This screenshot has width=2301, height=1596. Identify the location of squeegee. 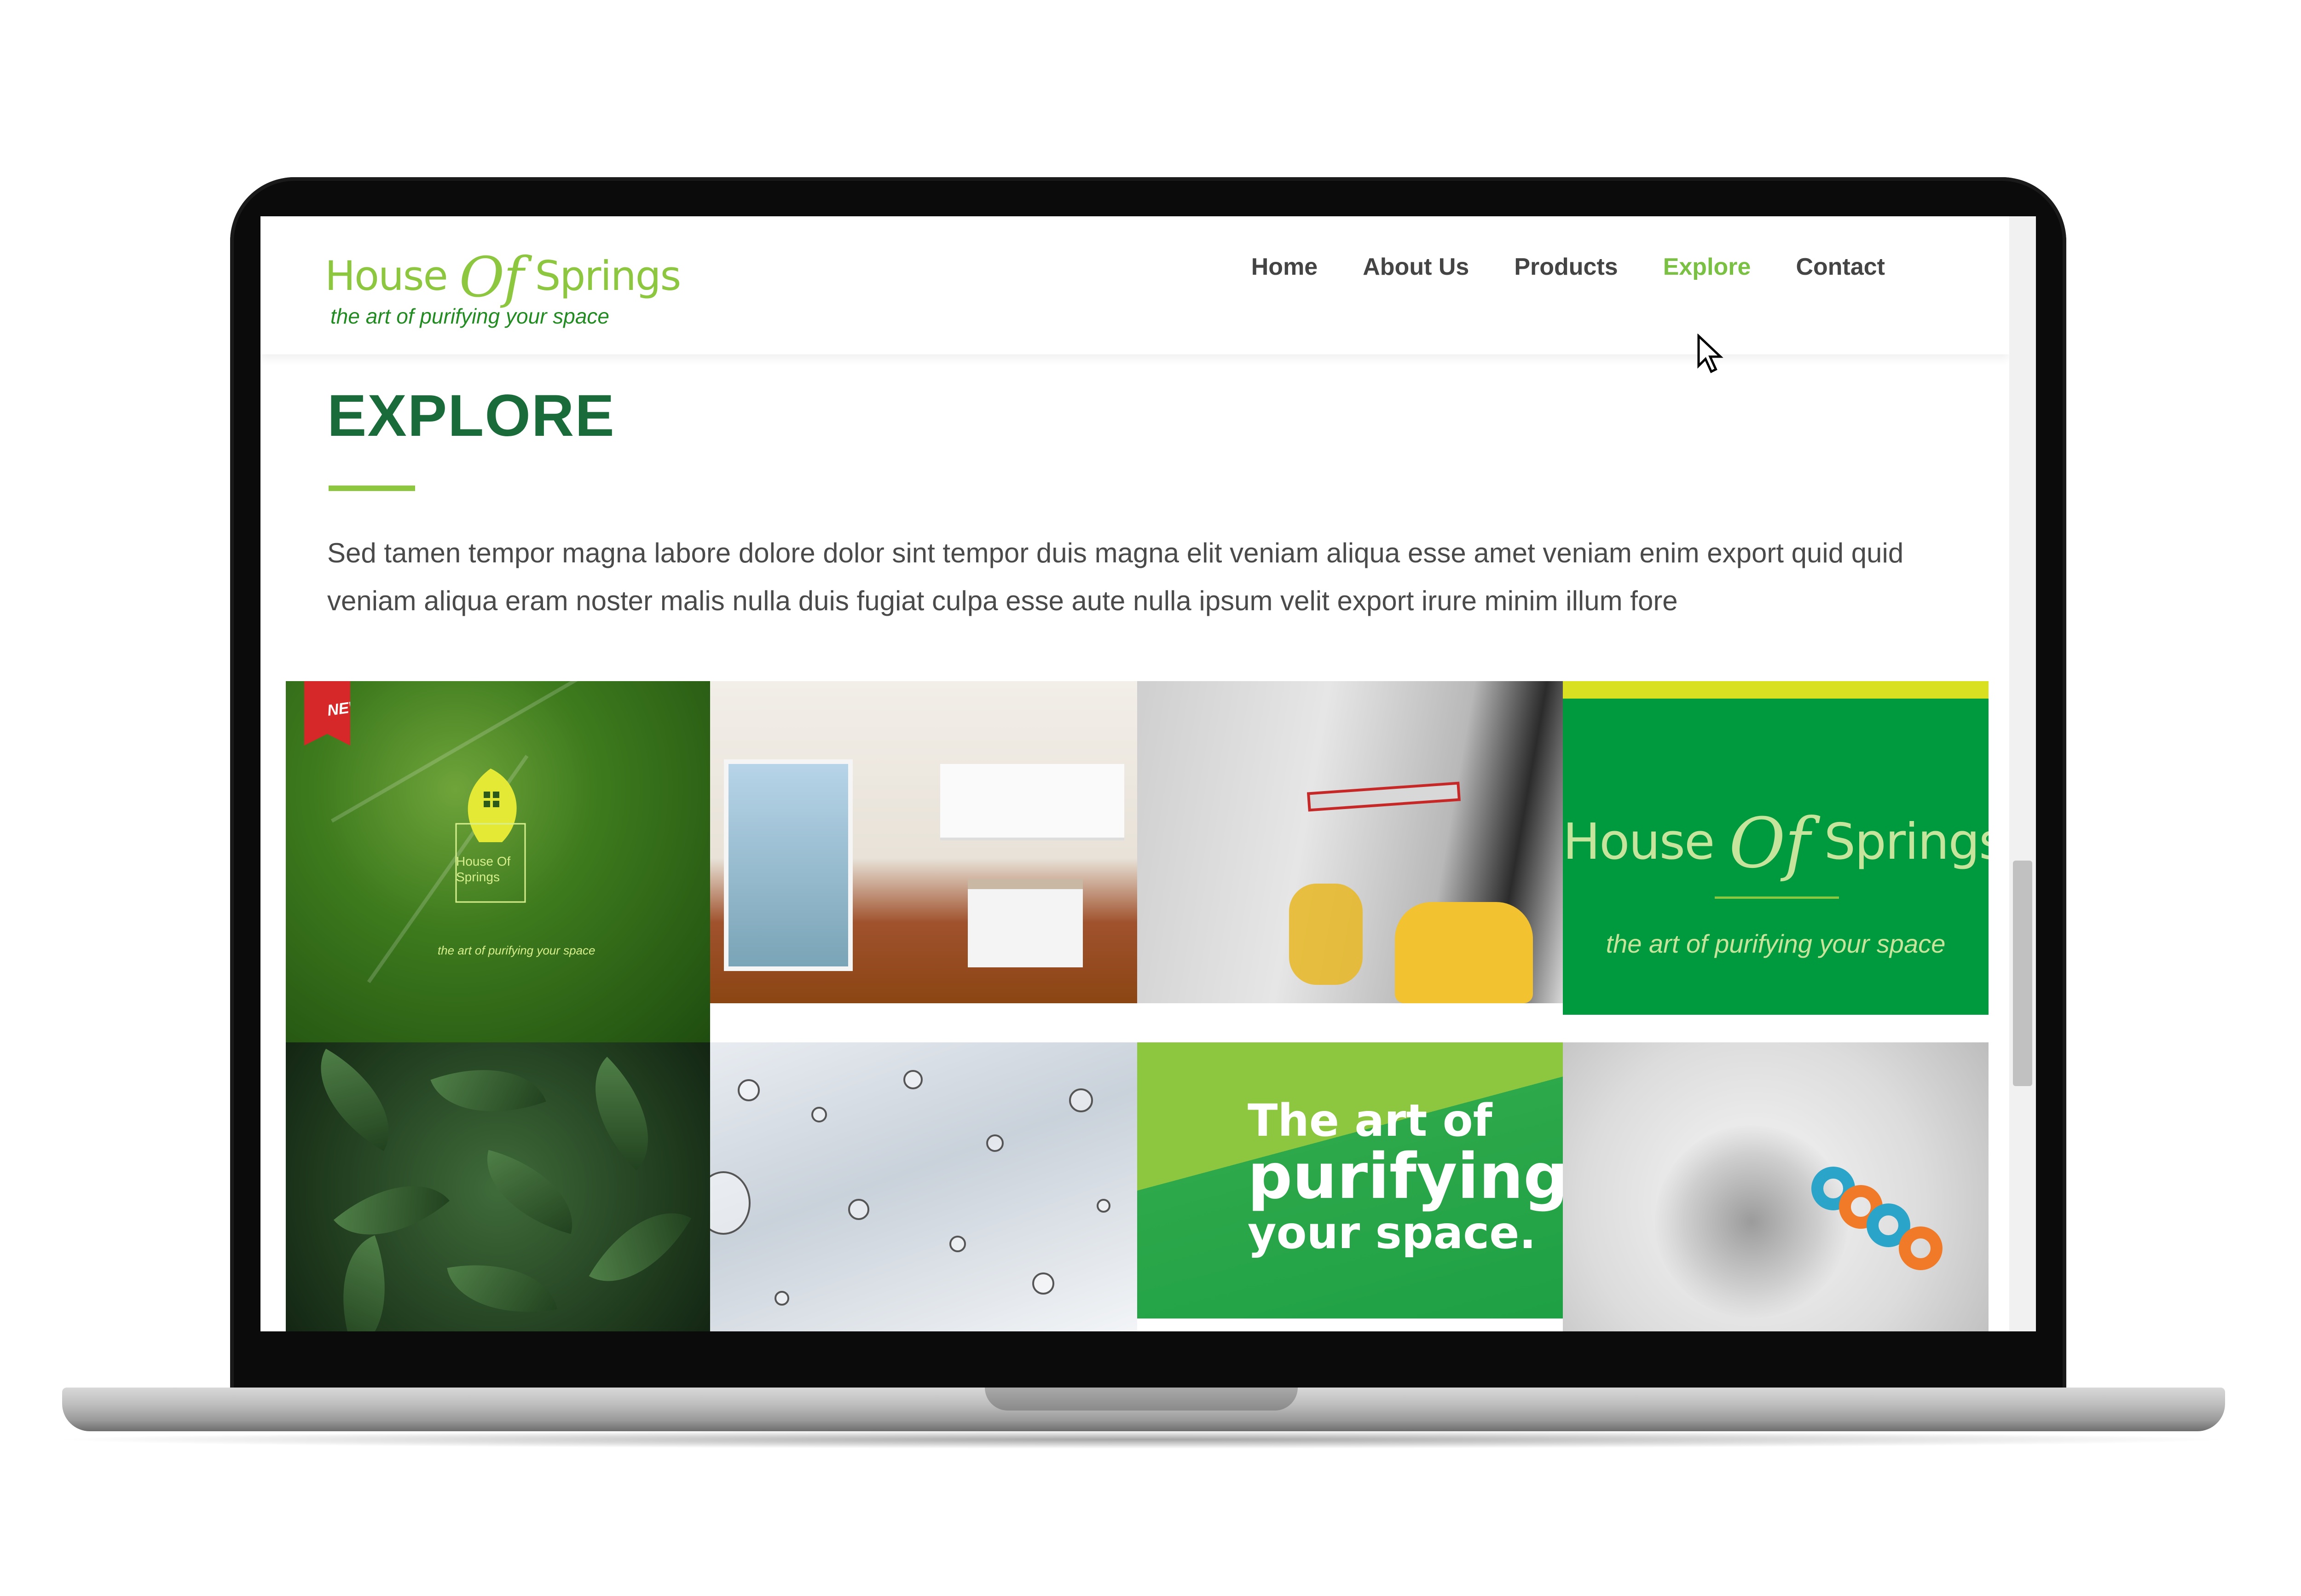
(1384, 797).